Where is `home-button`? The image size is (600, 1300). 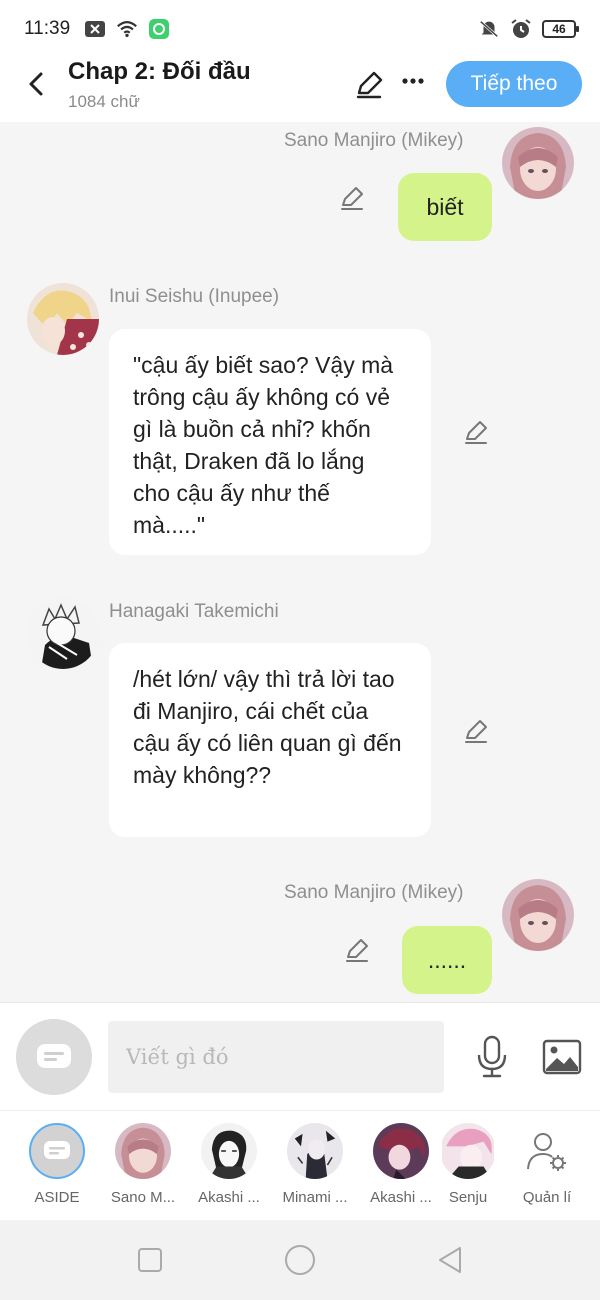
home-button is located at coordinates (300, 1260).